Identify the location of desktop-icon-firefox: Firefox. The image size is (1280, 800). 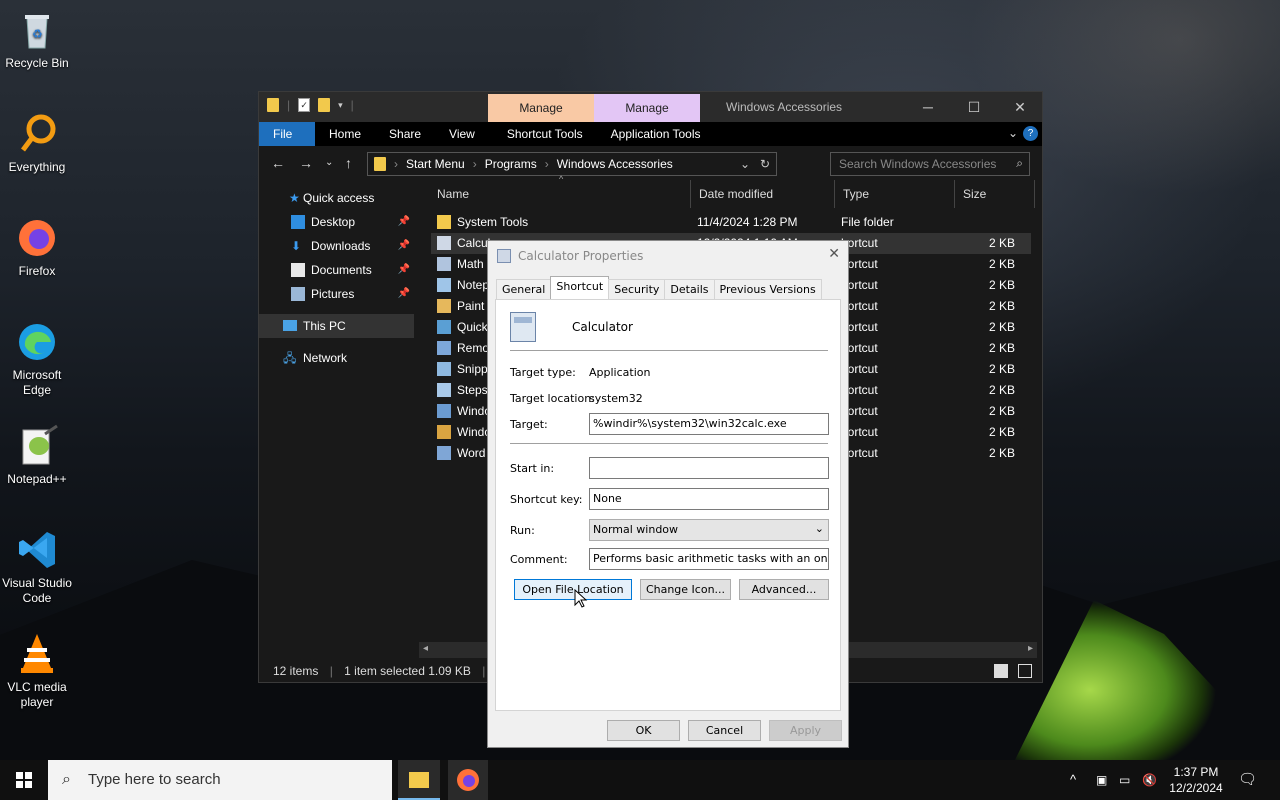
(37, 247).